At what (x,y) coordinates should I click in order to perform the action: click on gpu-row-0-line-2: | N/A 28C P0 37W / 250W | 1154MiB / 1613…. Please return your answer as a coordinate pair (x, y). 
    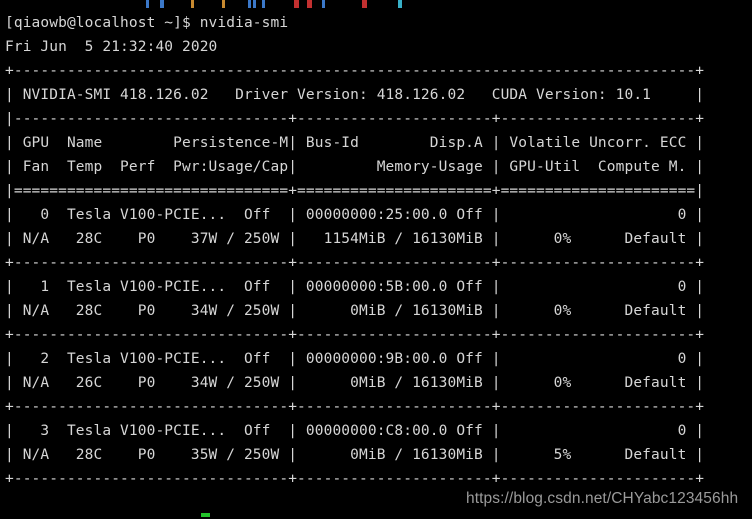
    Looking at the image, I should click on (355, 239).